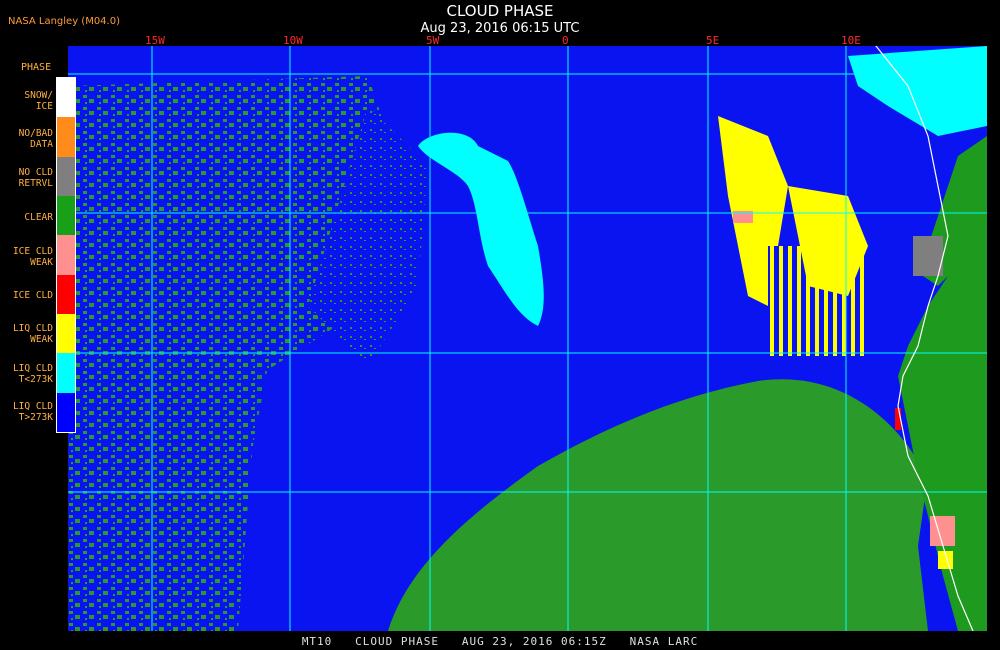 The image size is (1000, 650). Describe the element at coordinates (32, 374) in the screenshot. I see `legend-label-liq-cld-cold: LIQ CLD T<273K` at that location.